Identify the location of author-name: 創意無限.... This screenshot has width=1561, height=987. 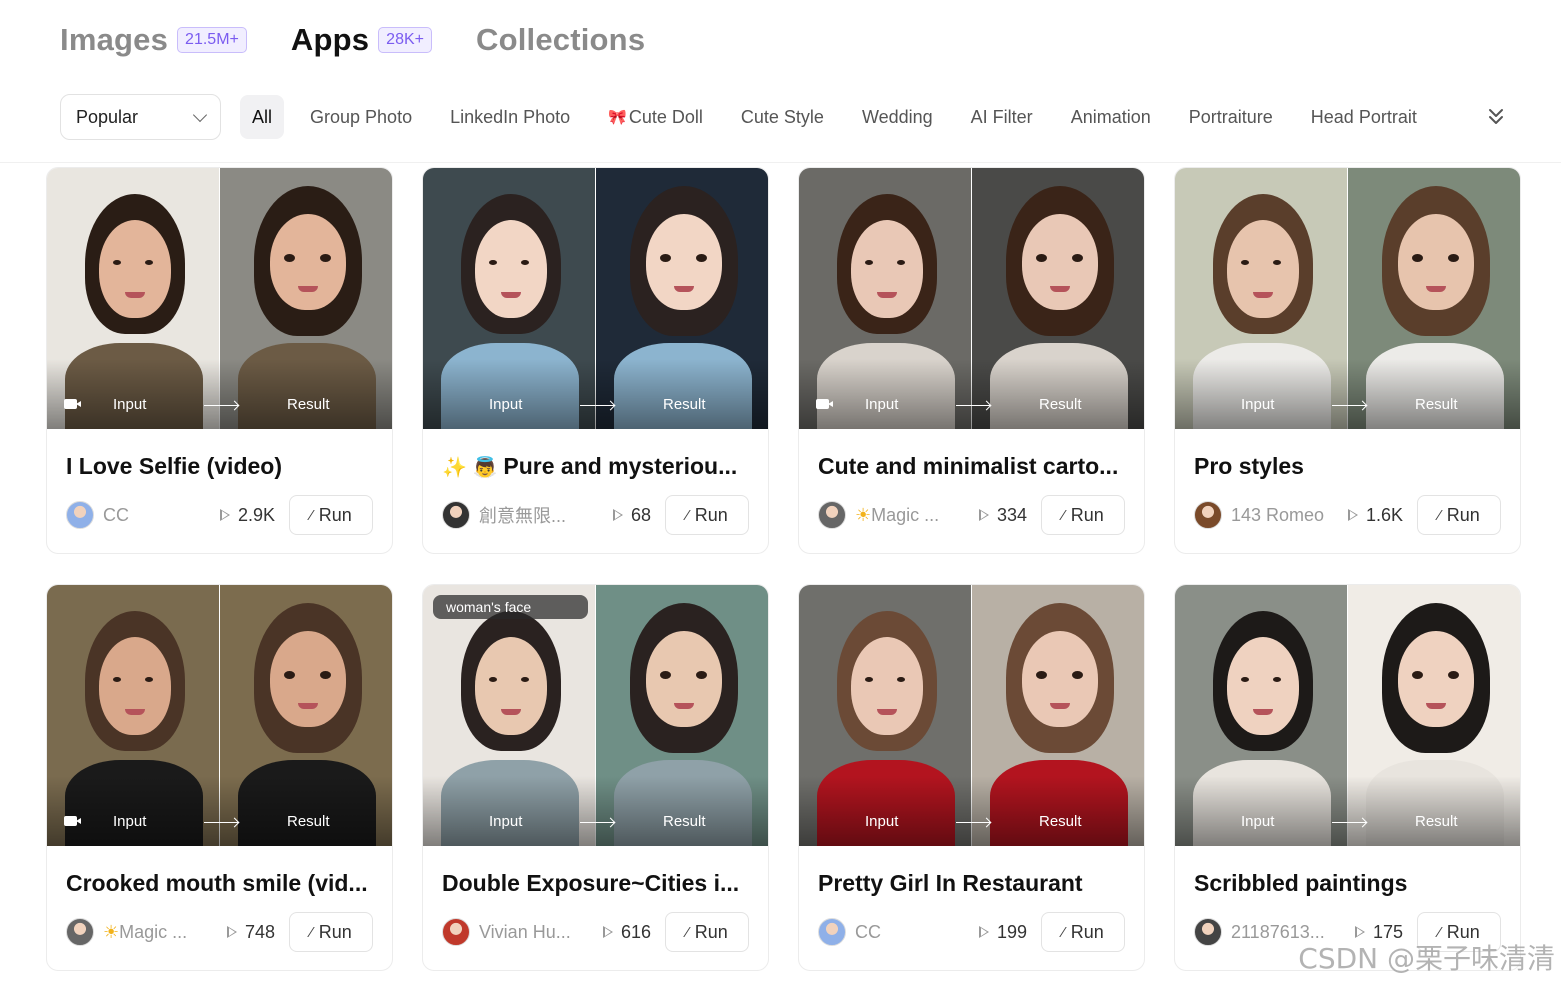
(535, 515).